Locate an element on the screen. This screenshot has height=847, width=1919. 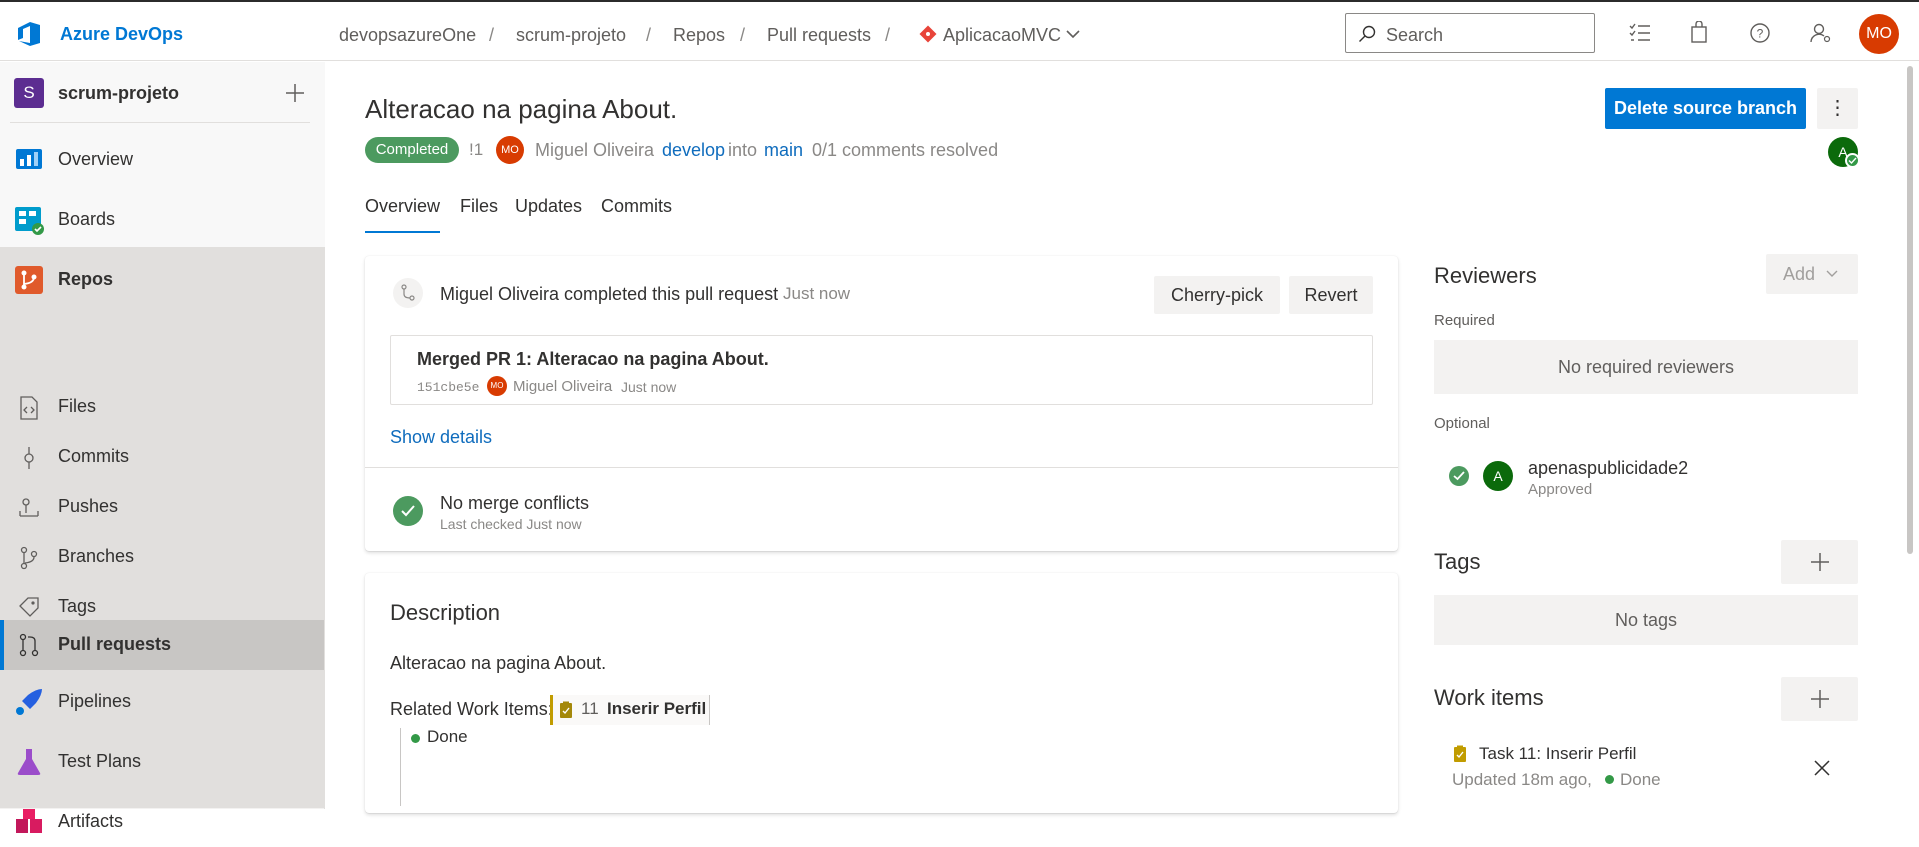
sidebar-item-label: Overview is located at coordinates (96, 159).